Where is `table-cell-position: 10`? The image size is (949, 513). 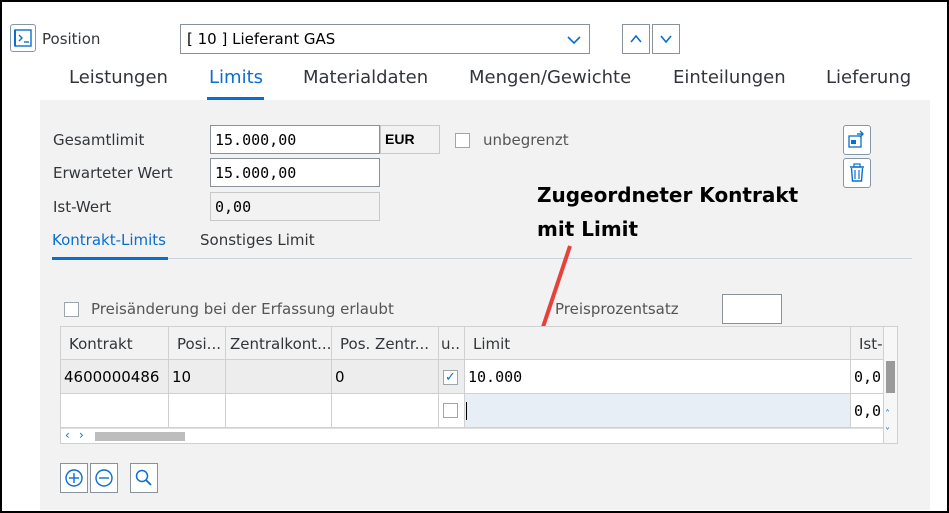 table-cell-position: 10 is located at coordinates (197, 377).